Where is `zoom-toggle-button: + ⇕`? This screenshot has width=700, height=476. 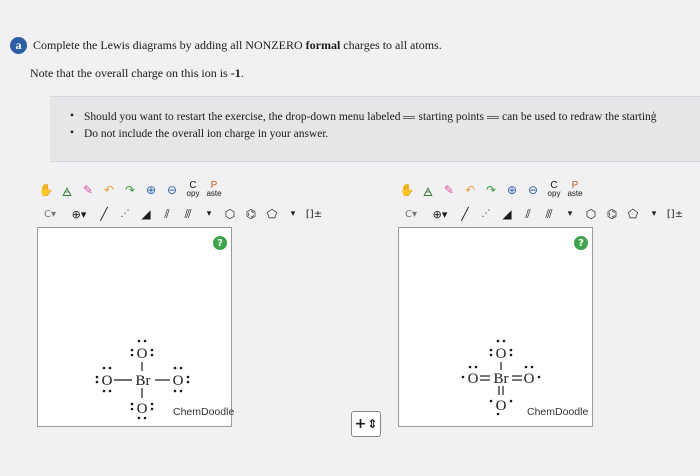
zoom-toggle-button: + ⇕ is located at coordinates (366, 424).